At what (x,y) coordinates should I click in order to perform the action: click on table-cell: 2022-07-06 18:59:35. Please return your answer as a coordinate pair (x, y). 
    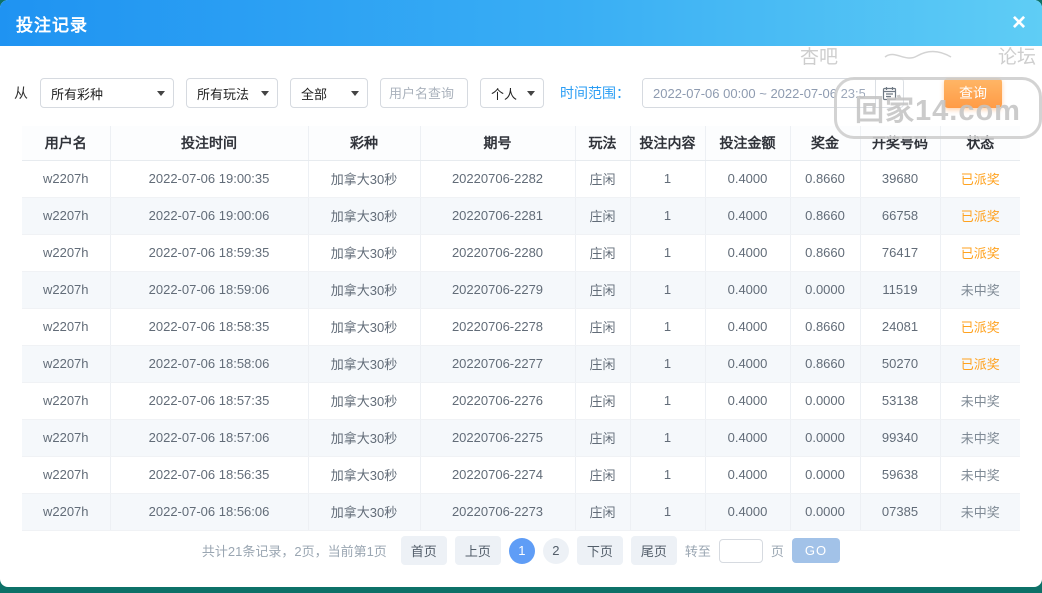
    Looking at the image, I should click on (209, 253).